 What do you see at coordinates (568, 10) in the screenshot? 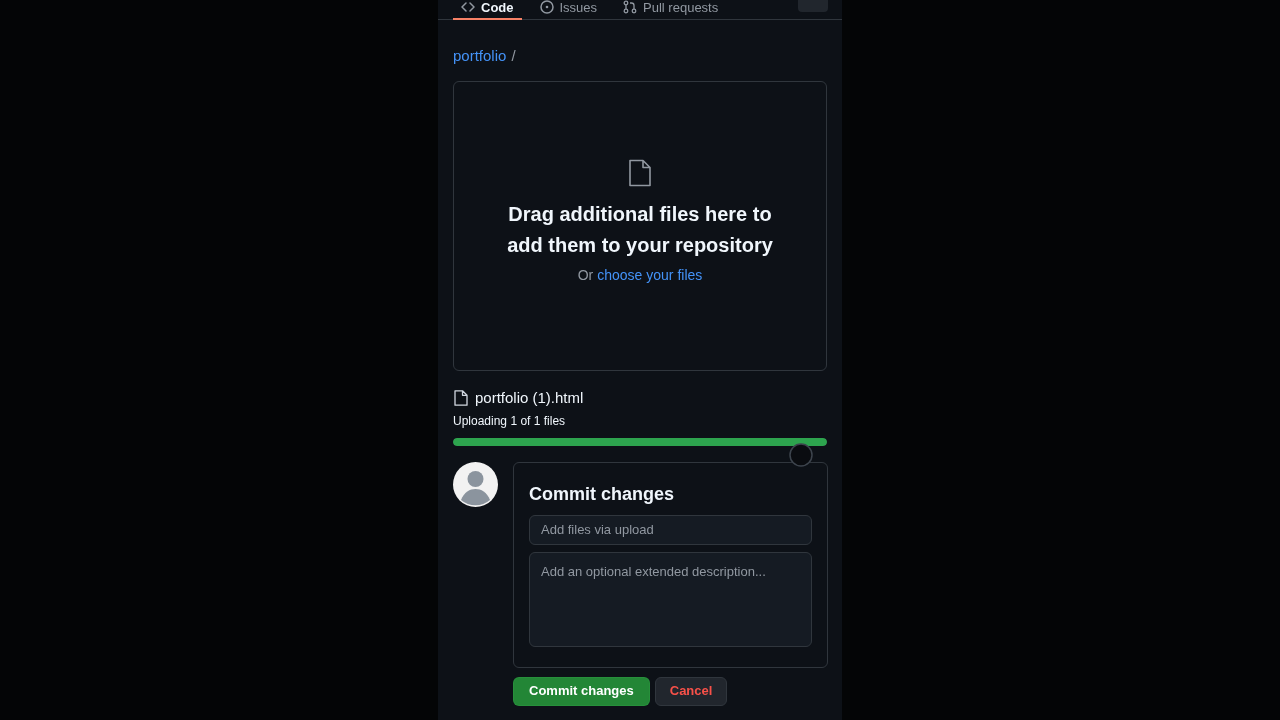
I see `nav-tab: Issues` at bounding box center [568, 10].